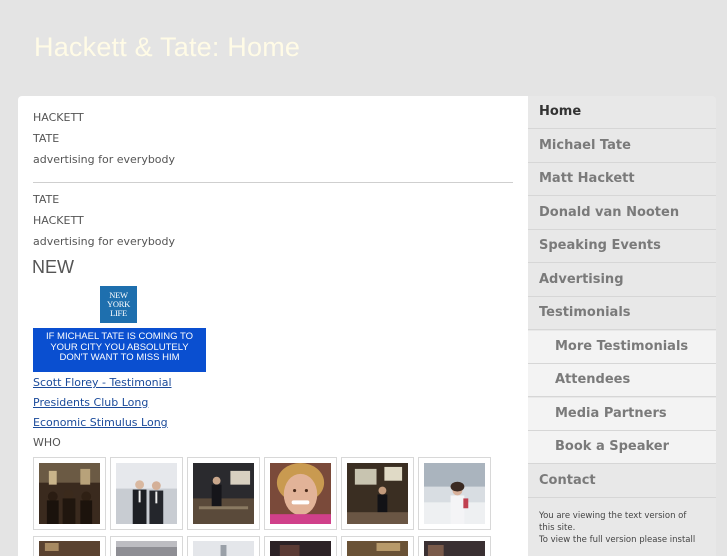  I want to click on note-line: this site., so click(557, 528).